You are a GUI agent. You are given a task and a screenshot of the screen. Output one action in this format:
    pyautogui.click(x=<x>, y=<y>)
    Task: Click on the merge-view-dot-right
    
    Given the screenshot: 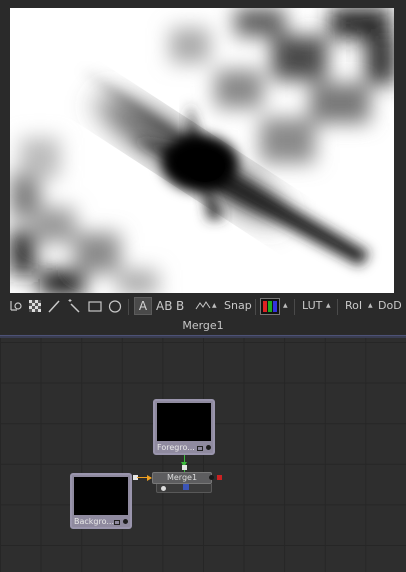 What is the action you would take?
    pyautogui.click(x=211, y=477)
    